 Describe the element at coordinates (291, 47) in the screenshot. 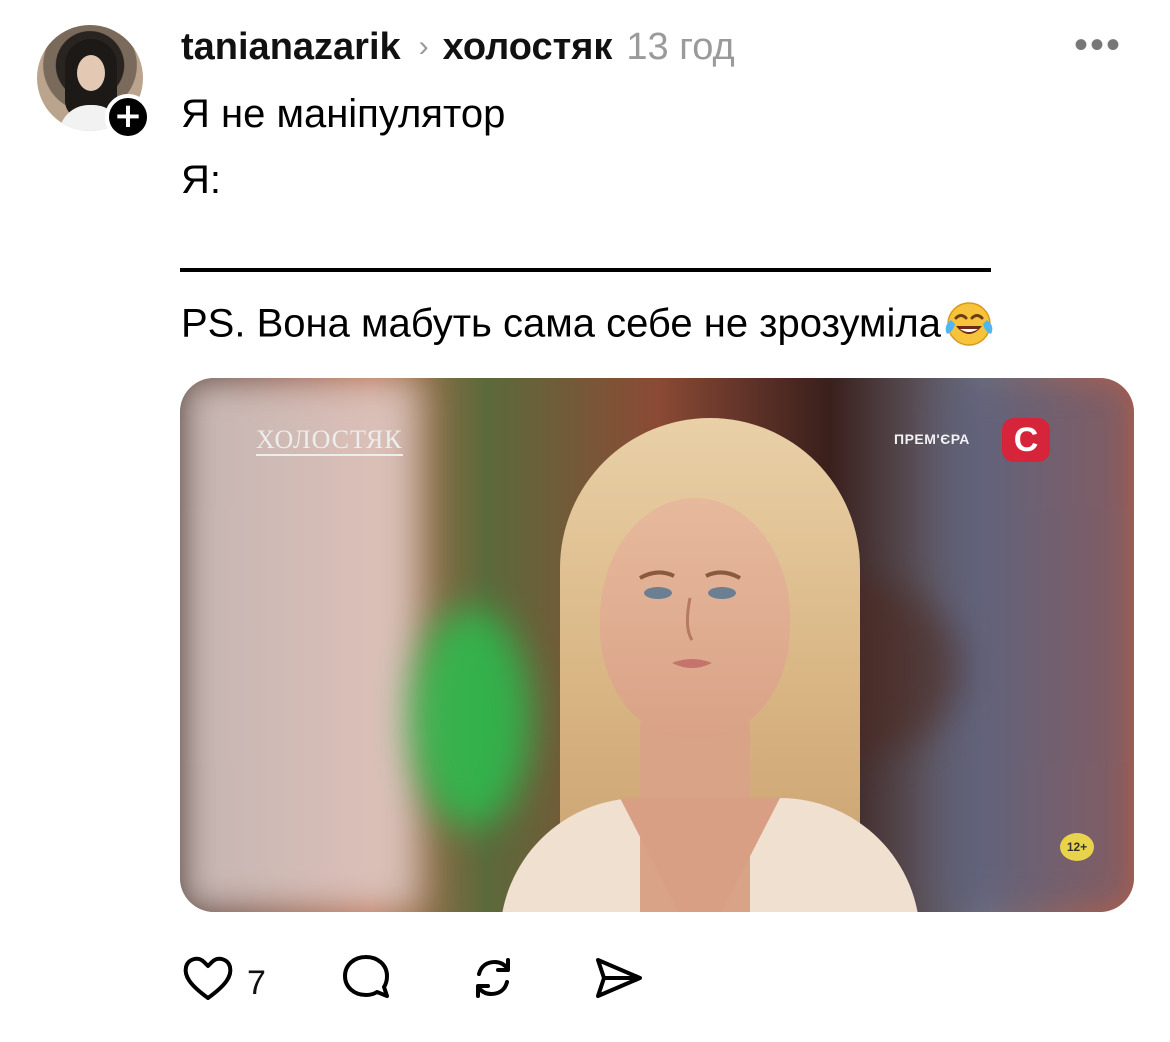

I see `username-link: tanianazarik` at that location.